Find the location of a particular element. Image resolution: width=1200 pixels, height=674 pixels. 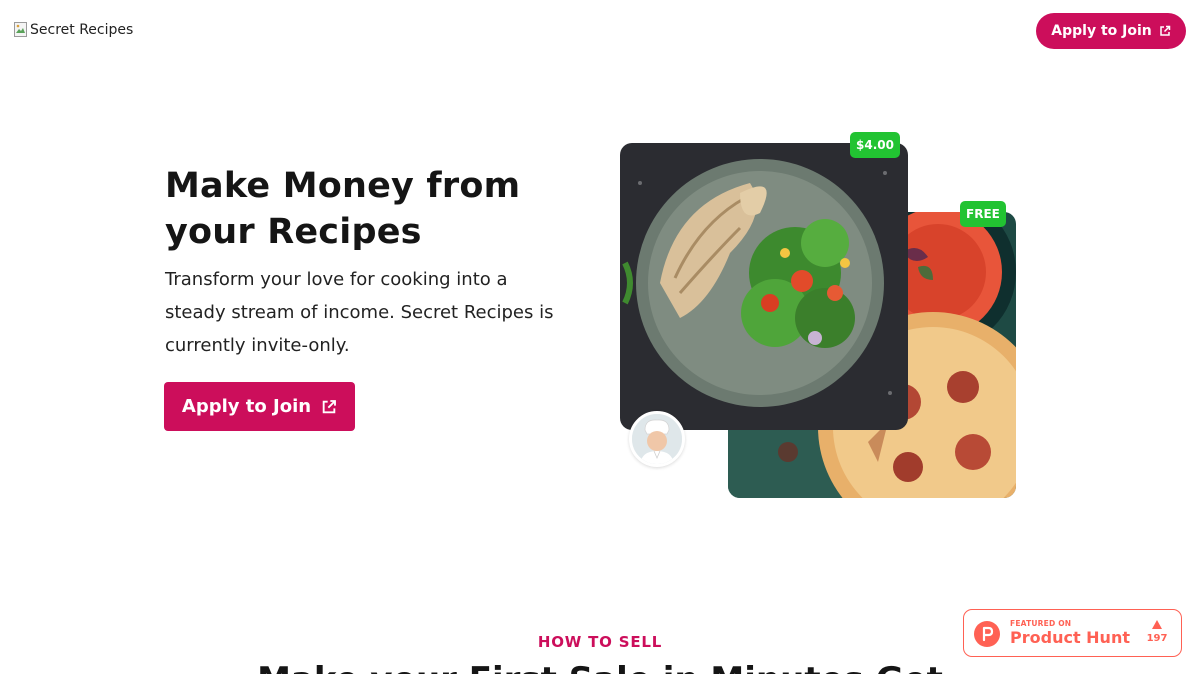

section-heading: Make your First Sale in Minutes Get is located at coordinates (600, 667).